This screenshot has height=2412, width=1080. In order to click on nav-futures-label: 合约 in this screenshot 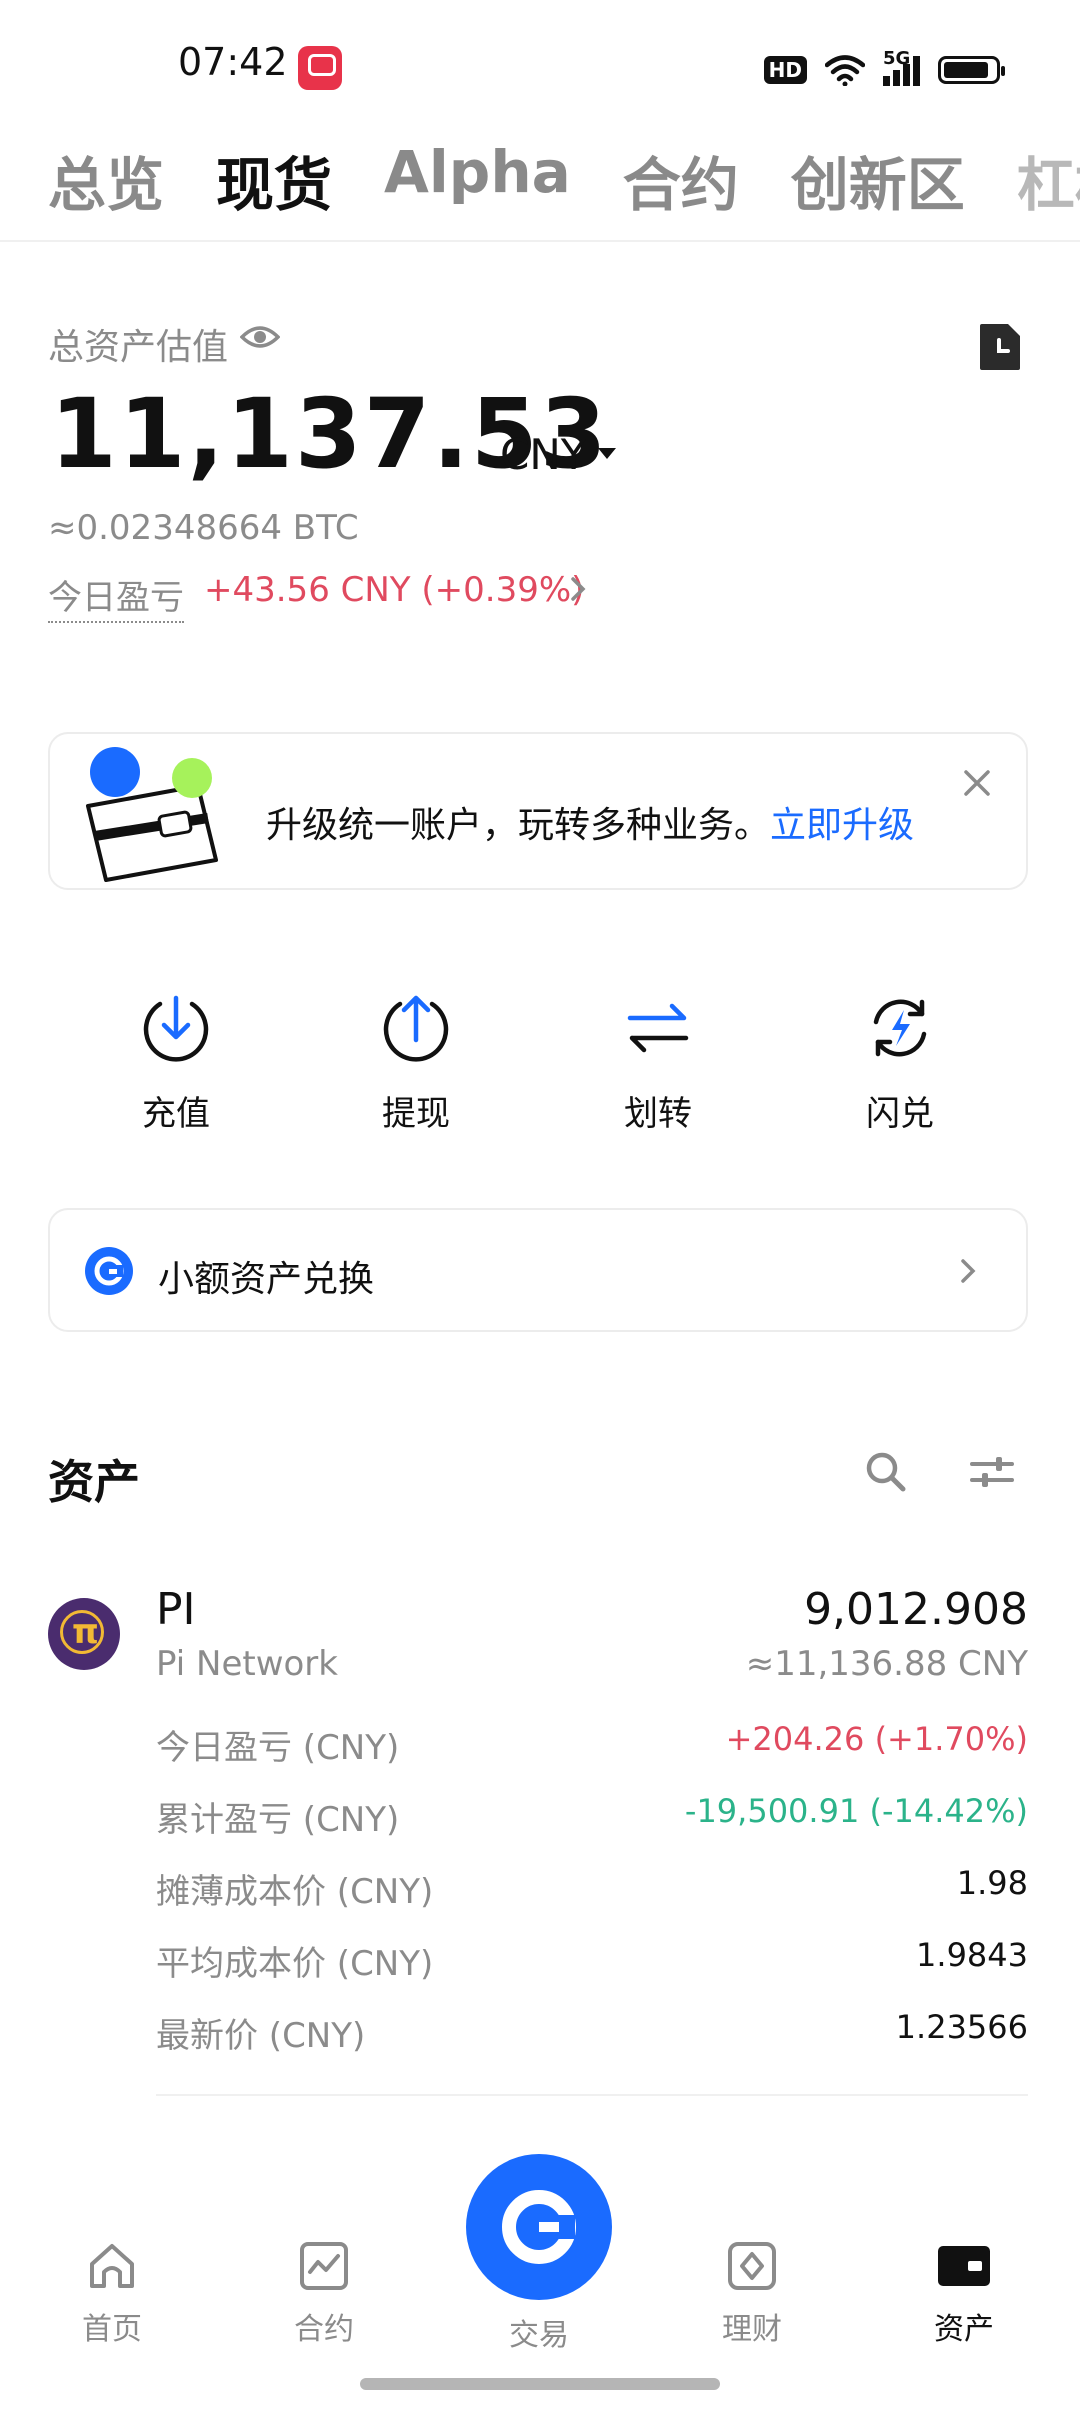, I will do `click(324, 2329)`.